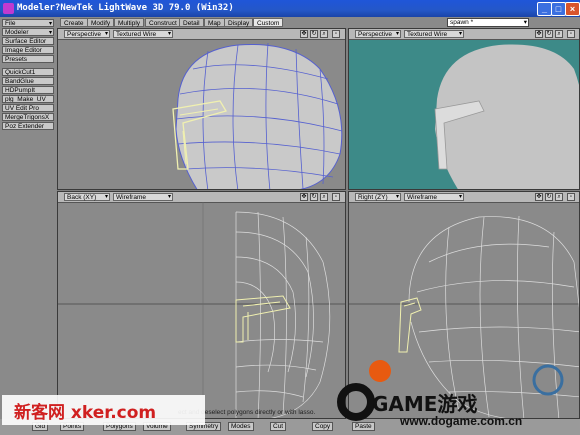 The height and width of the screenshot is (435, 580). I want to click on app-icon, so click(8, 8).